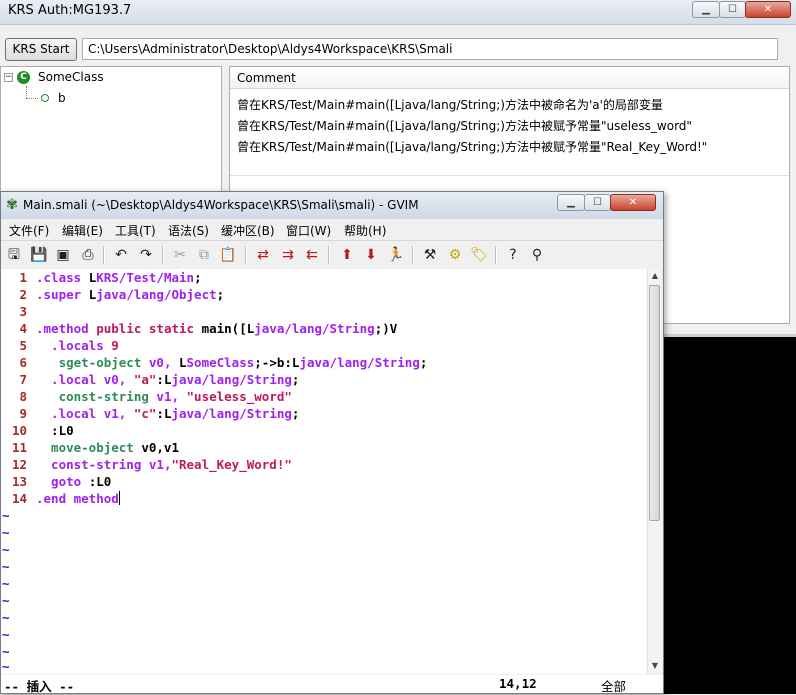 The image size is (796, 695). I want to click on menu-buffers: 缓冲区(B), so click(248, 230).